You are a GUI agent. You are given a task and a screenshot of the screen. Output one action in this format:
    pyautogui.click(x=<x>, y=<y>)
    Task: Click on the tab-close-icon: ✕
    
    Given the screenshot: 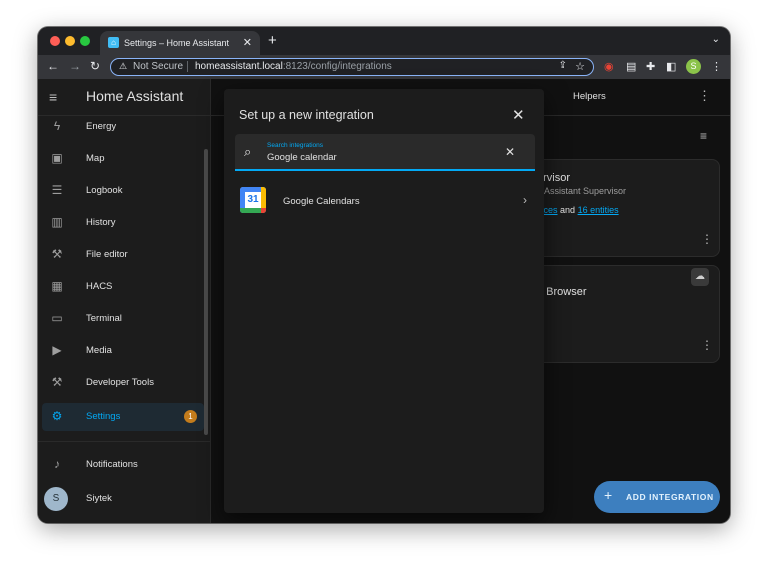 What is the action you would take?
    pyautogui.click(x=247, y=42)
    